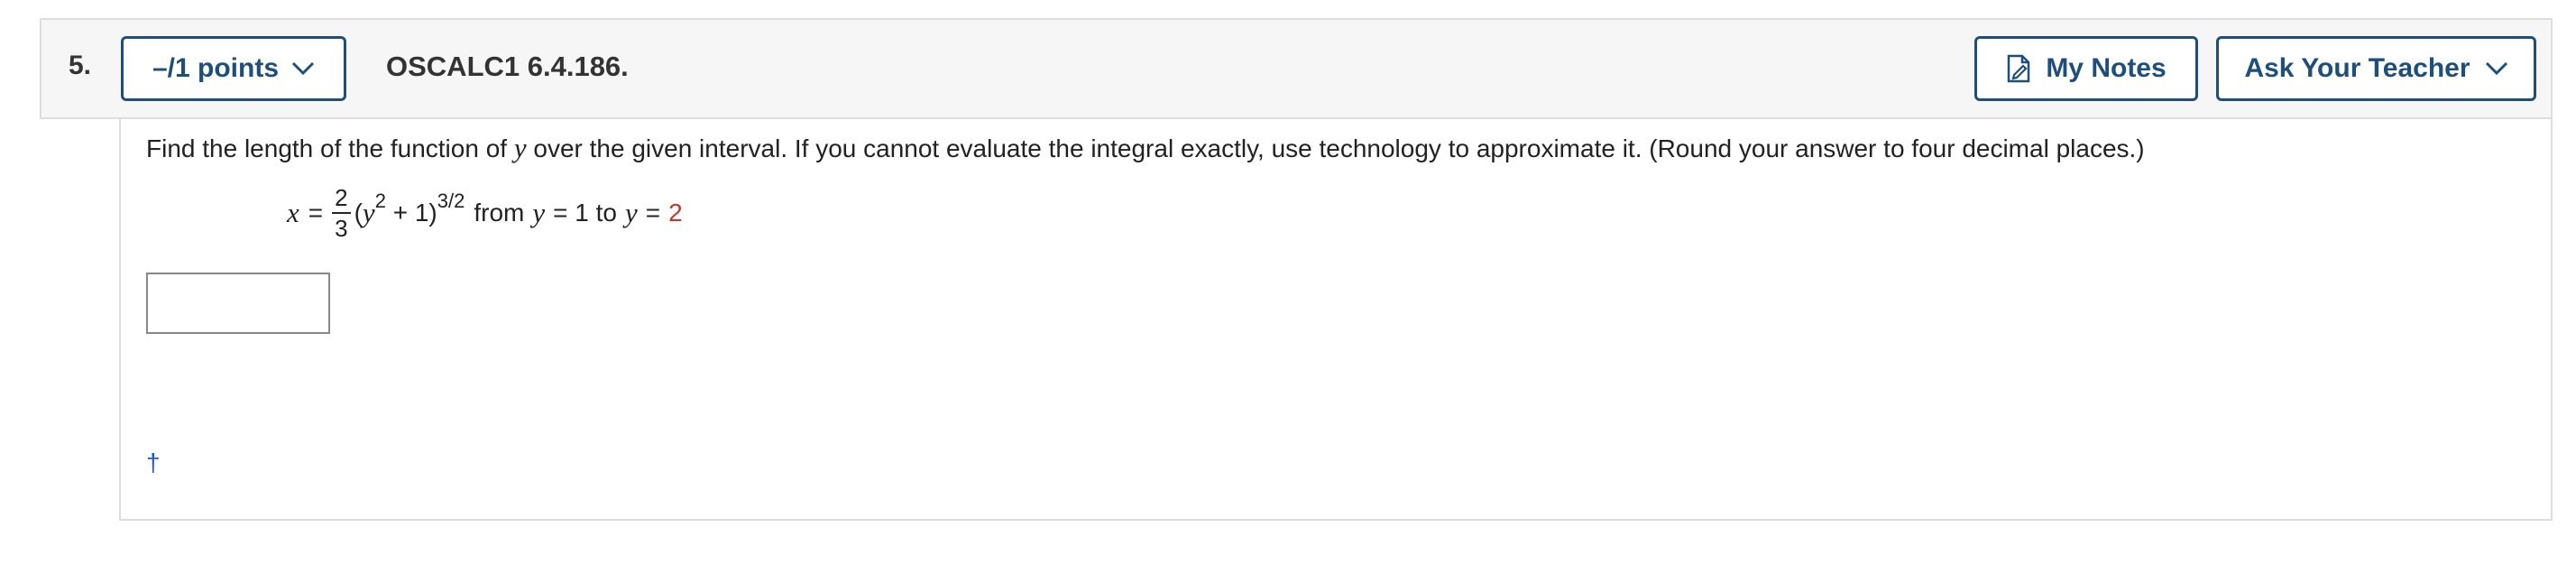  Describe the element at coordinates (585, 213) in the screenshot. I see `eq-lower-bound: = 1 to` at that location.